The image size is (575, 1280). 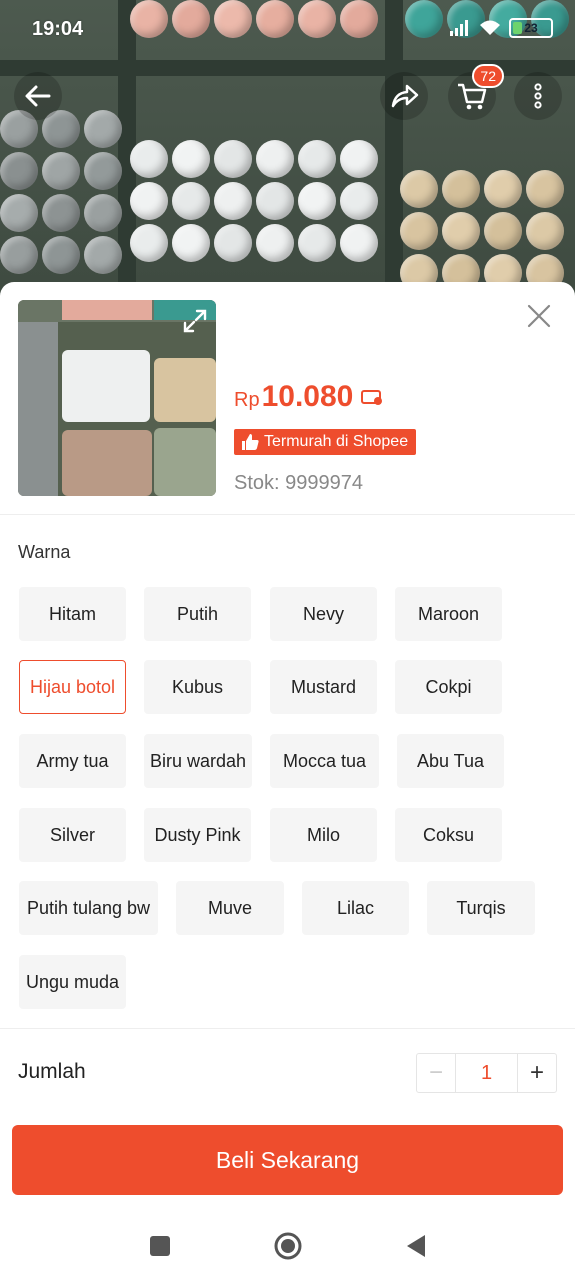 I want to click on variation-option-selected: Hijau botol, so click(x=72, y=687).